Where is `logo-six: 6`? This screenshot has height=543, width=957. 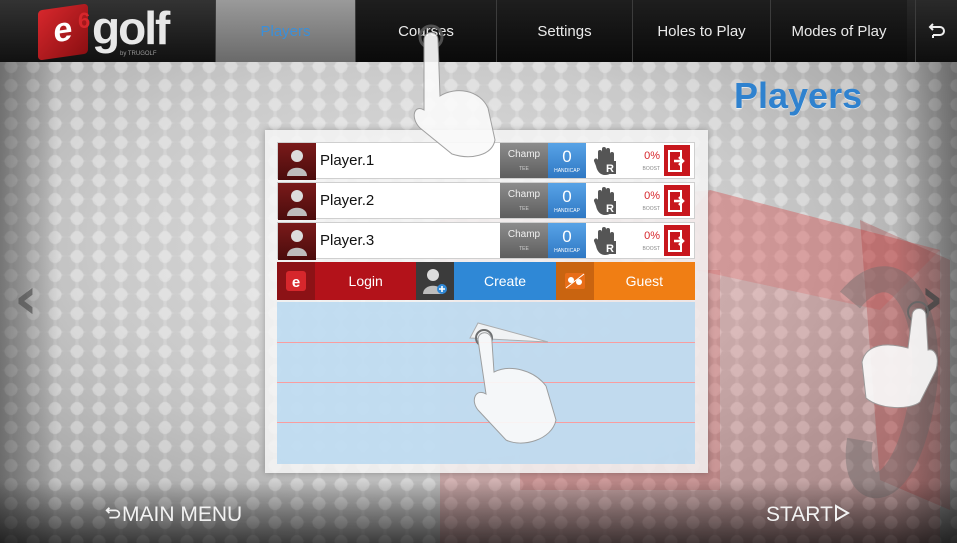
logo-six: 6 is located at coordinates (84, 20).